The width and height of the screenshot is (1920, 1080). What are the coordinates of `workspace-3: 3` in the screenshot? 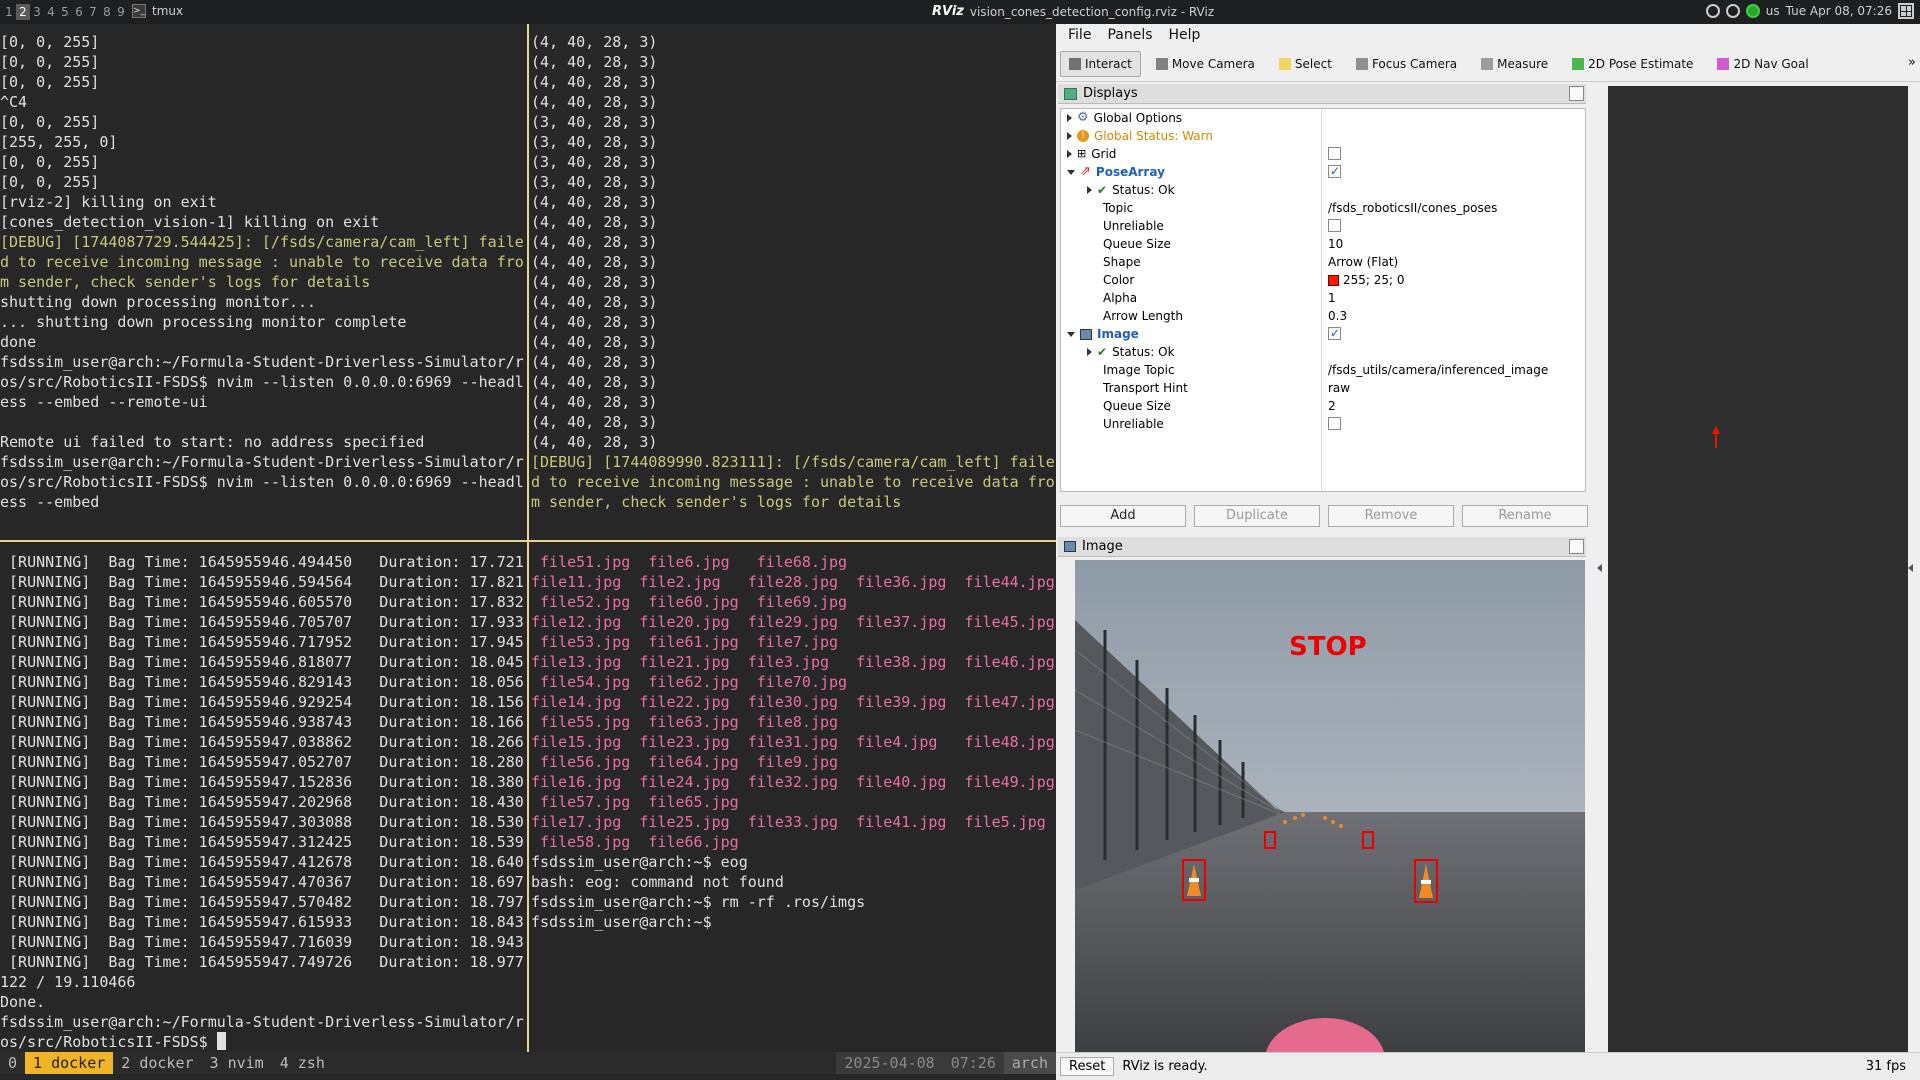 It's located at (37, 12).